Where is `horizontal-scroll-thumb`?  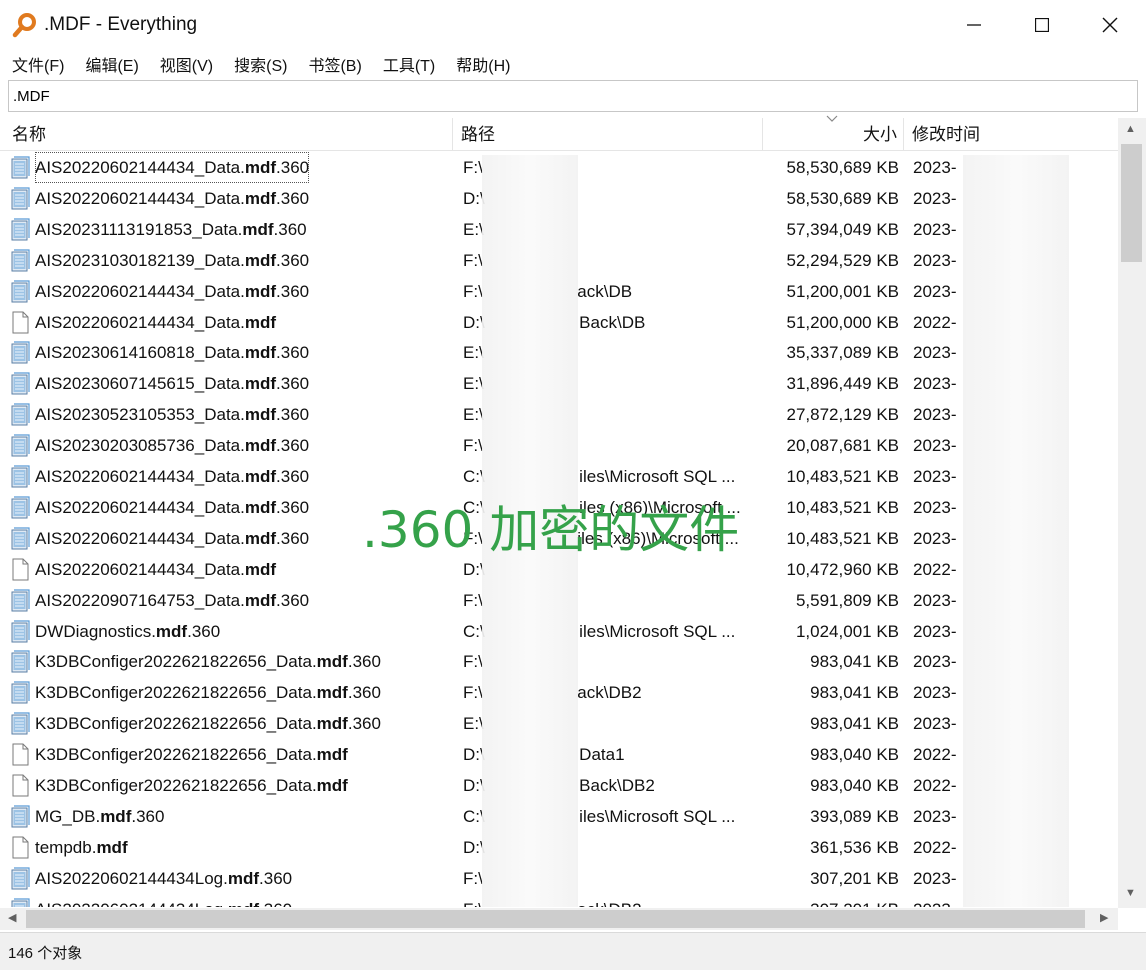 horizontal-scroll-thumb is located at coordinates (555, 919).